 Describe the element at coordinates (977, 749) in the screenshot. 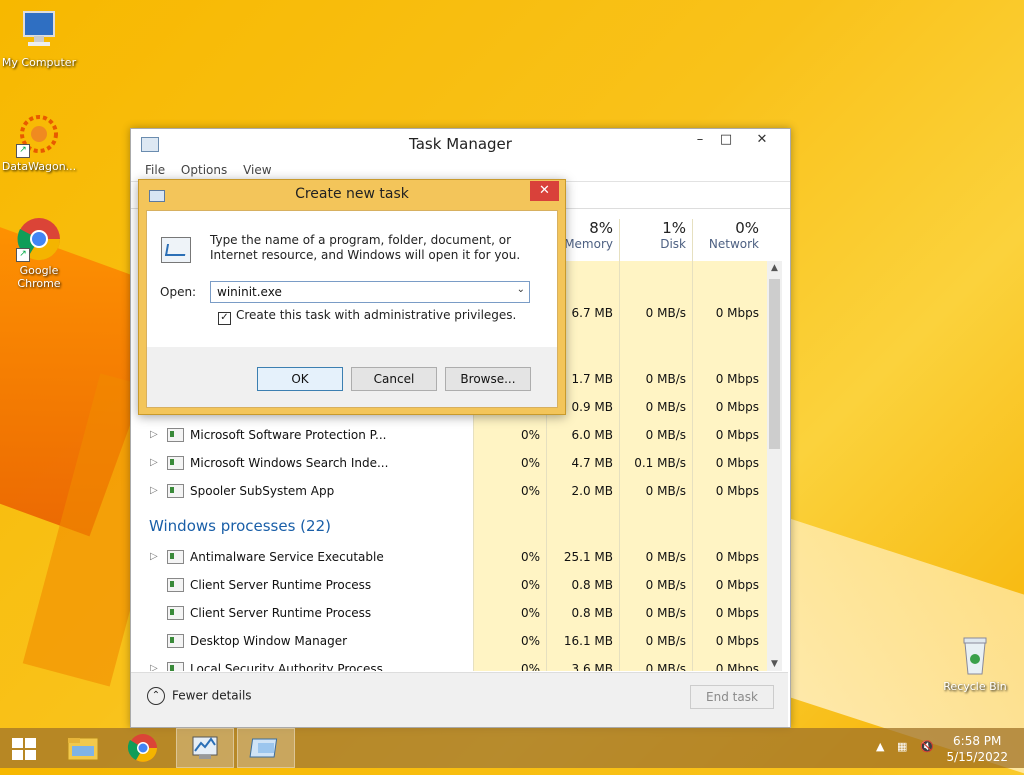

I see `clock: 6:58 PM 5/15/2022` at that location.